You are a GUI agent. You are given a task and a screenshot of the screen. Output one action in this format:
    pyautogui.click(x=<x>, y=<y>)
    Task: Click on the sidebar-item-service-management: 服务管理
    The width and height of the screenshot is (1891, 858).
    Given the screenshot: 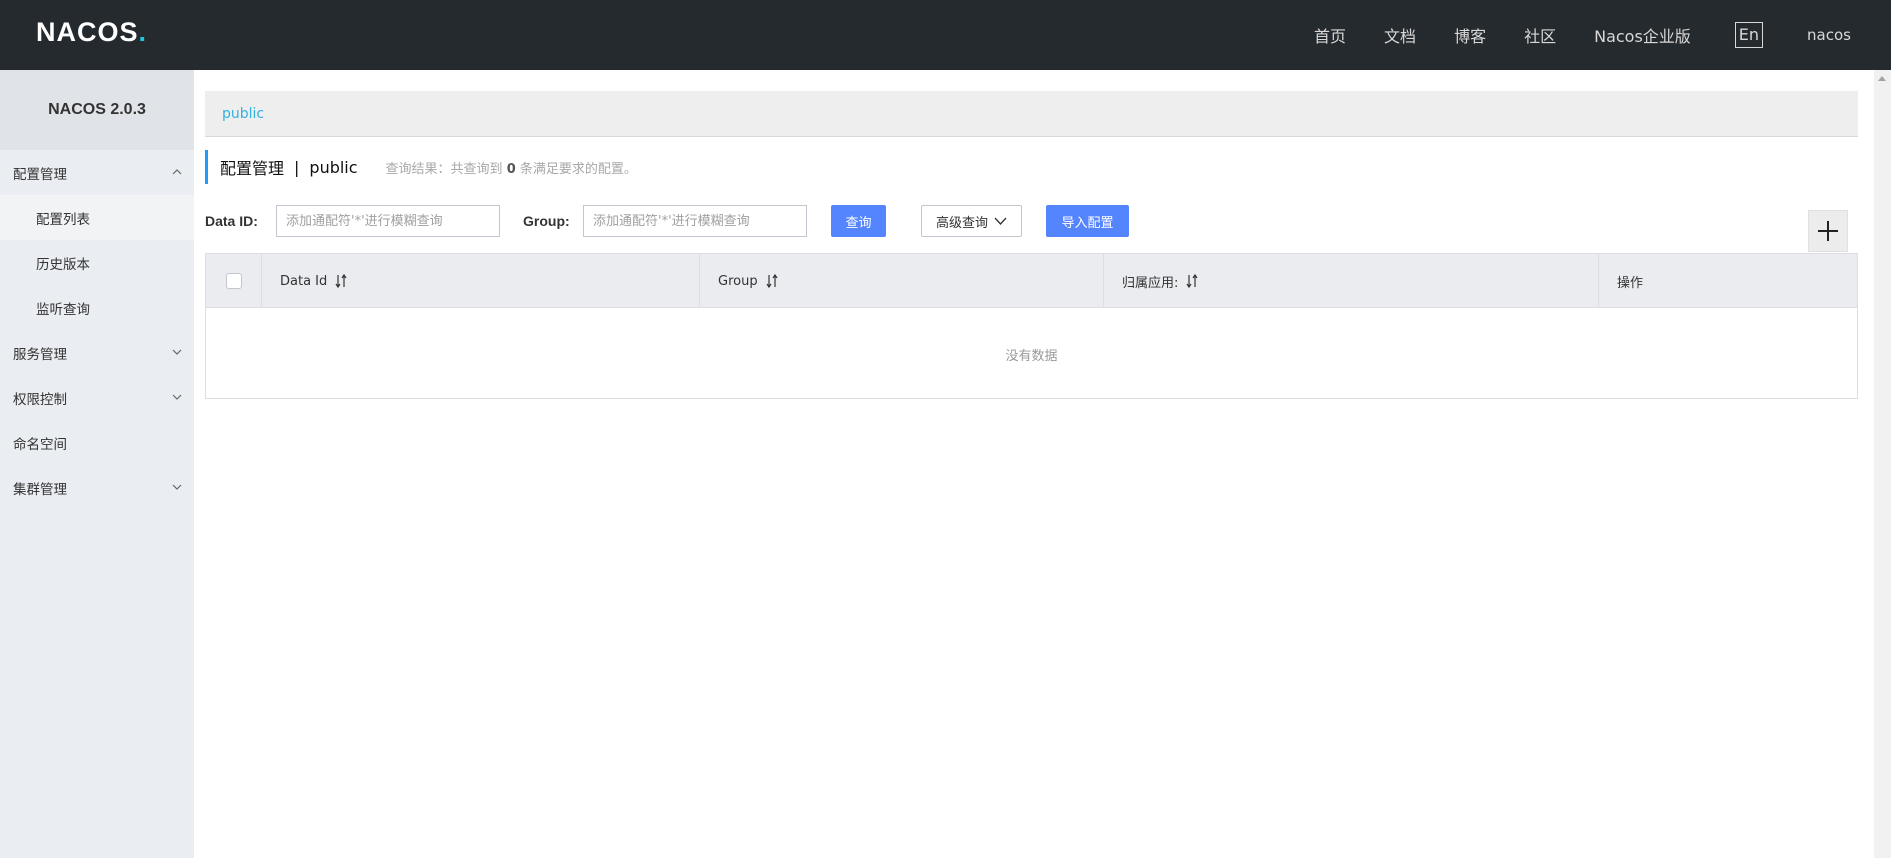 What is the action you would take?
    pyautogui.click(x=97, y=352)
    